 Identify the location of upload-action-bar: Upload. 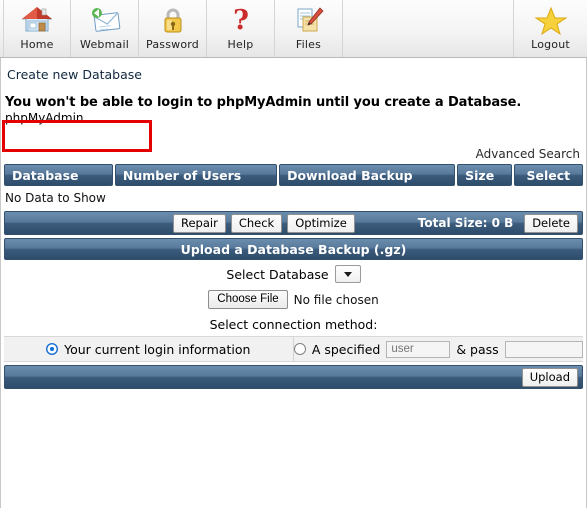
(293, 377).